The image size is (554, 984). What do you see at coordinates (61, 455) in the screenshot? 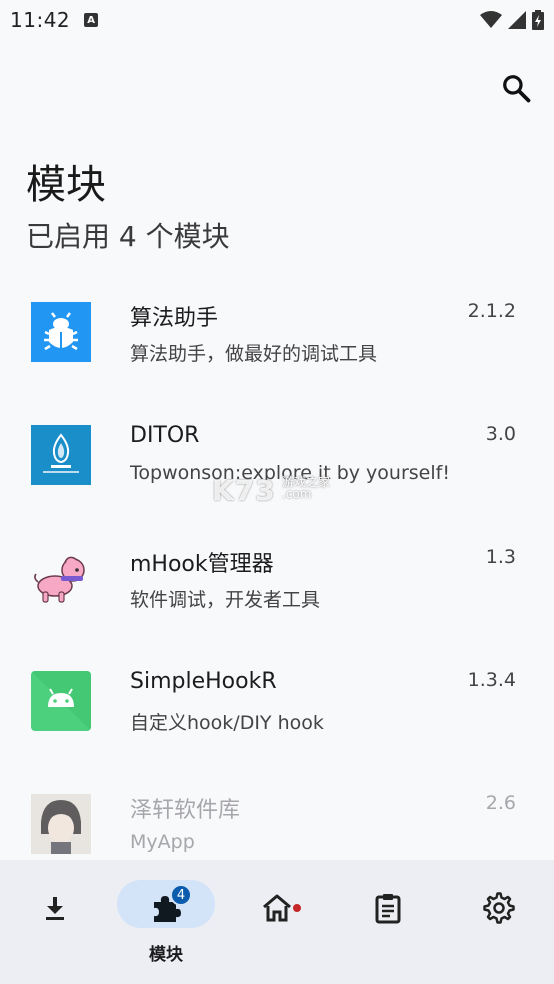
I see `ditor-logo-icon` at bounding box center [61, 455].